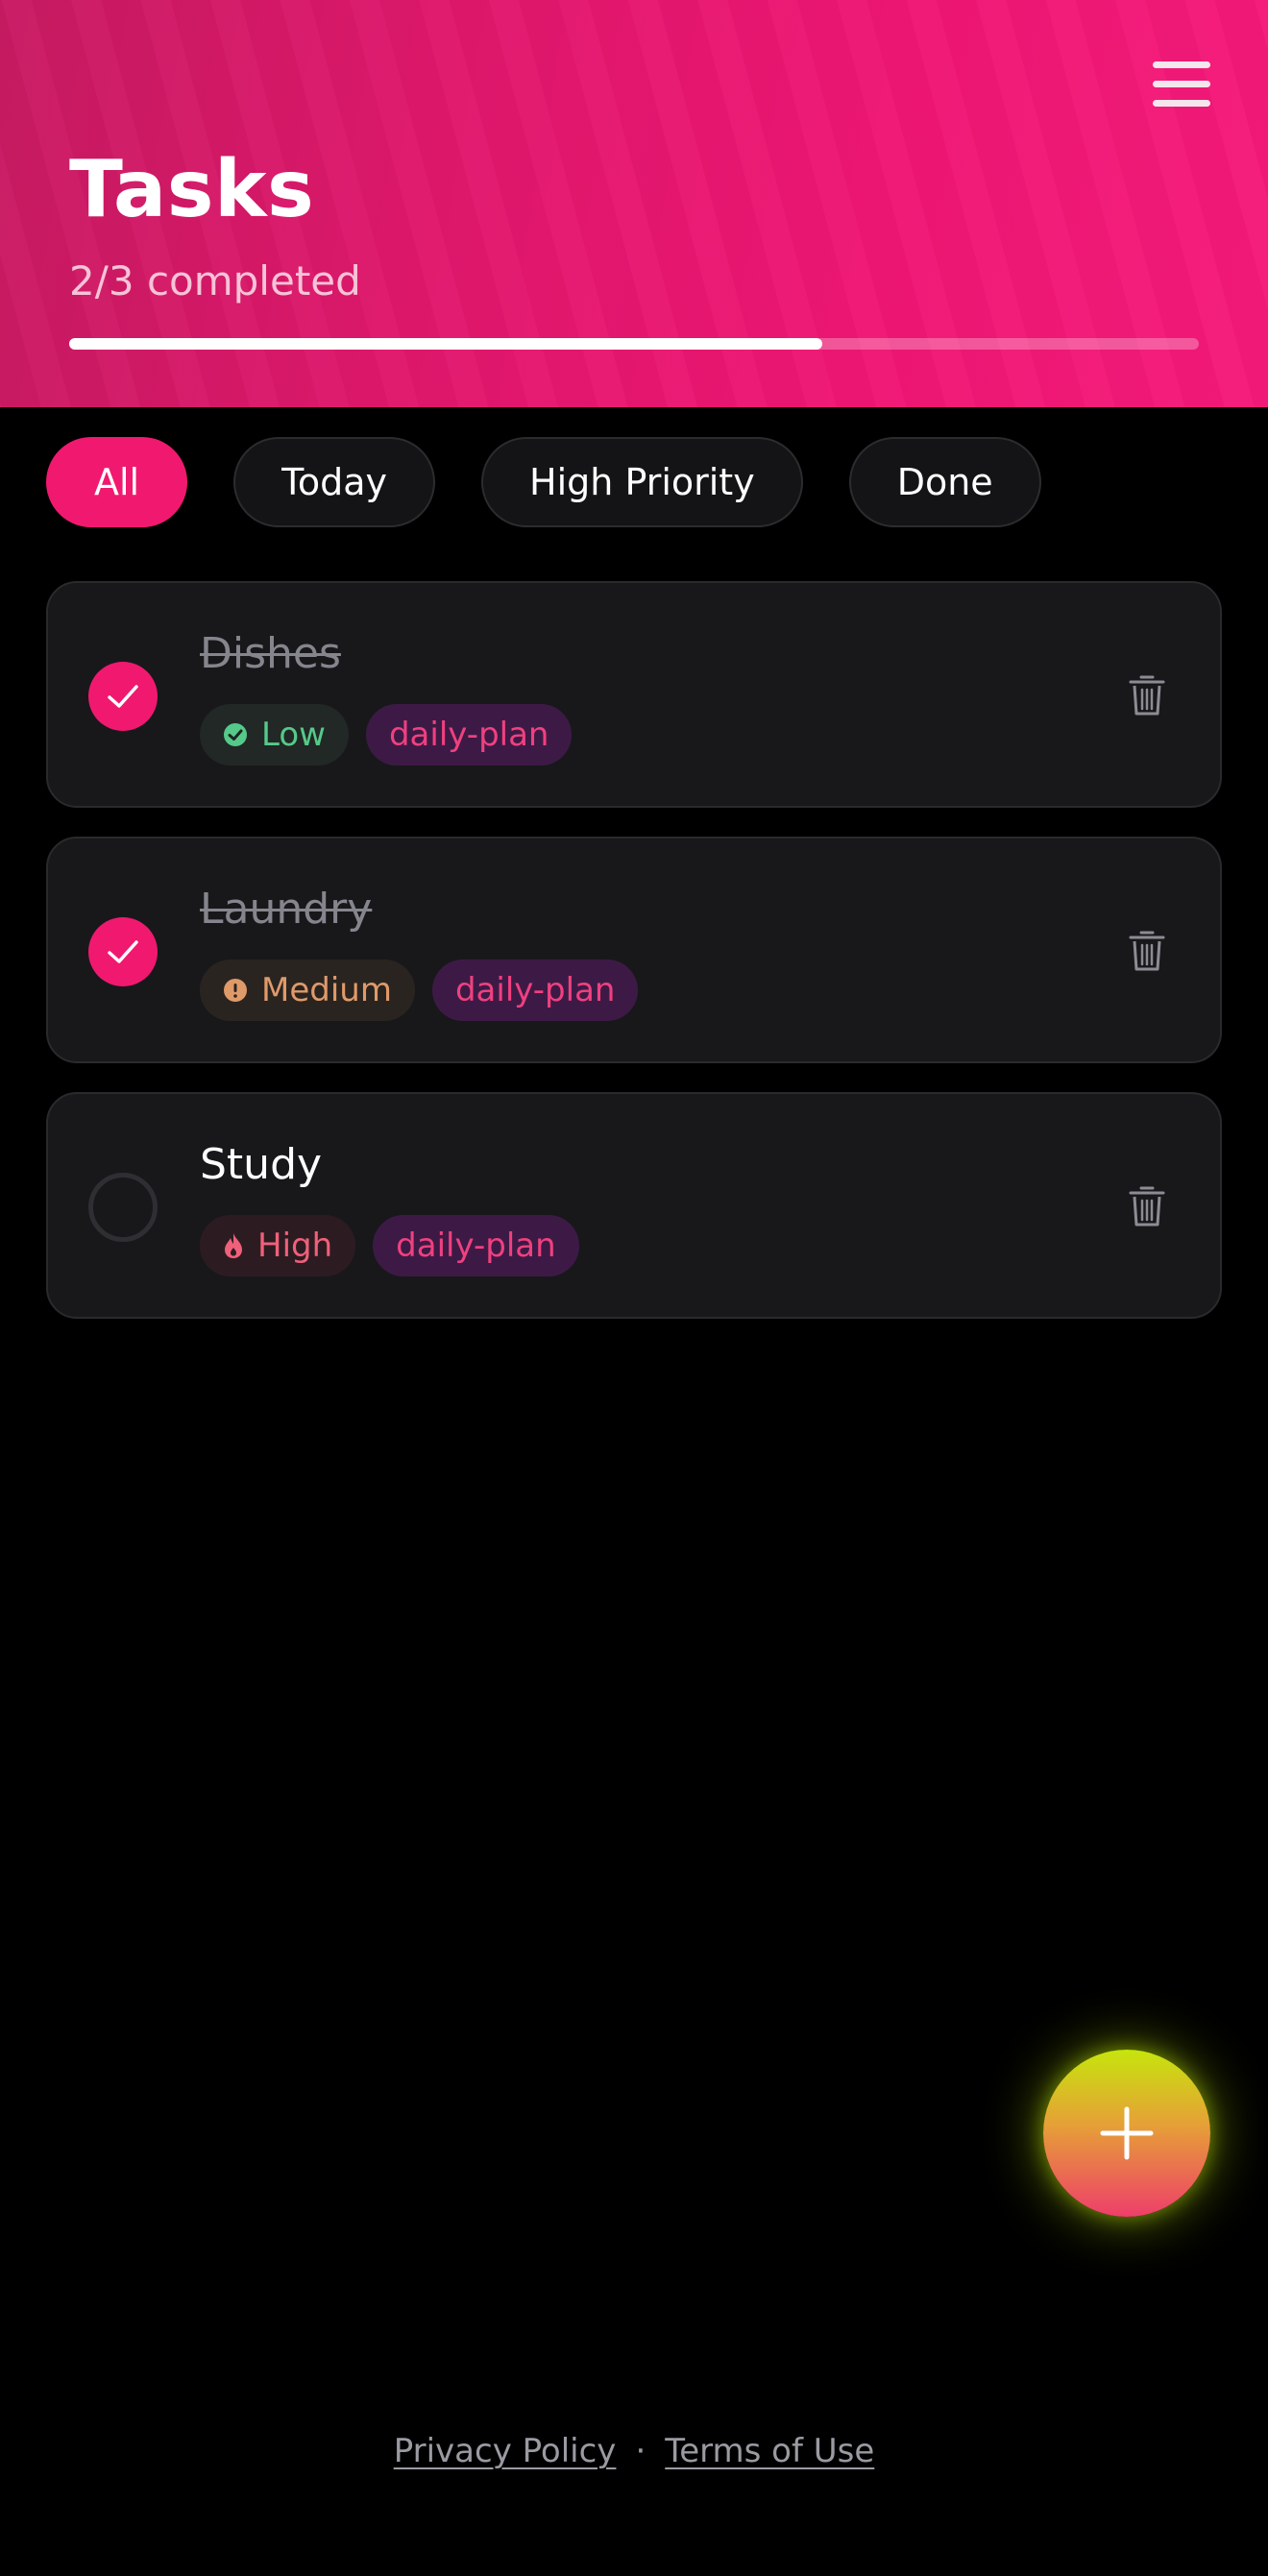  I want to click on progress-bar, so click(634, 344).